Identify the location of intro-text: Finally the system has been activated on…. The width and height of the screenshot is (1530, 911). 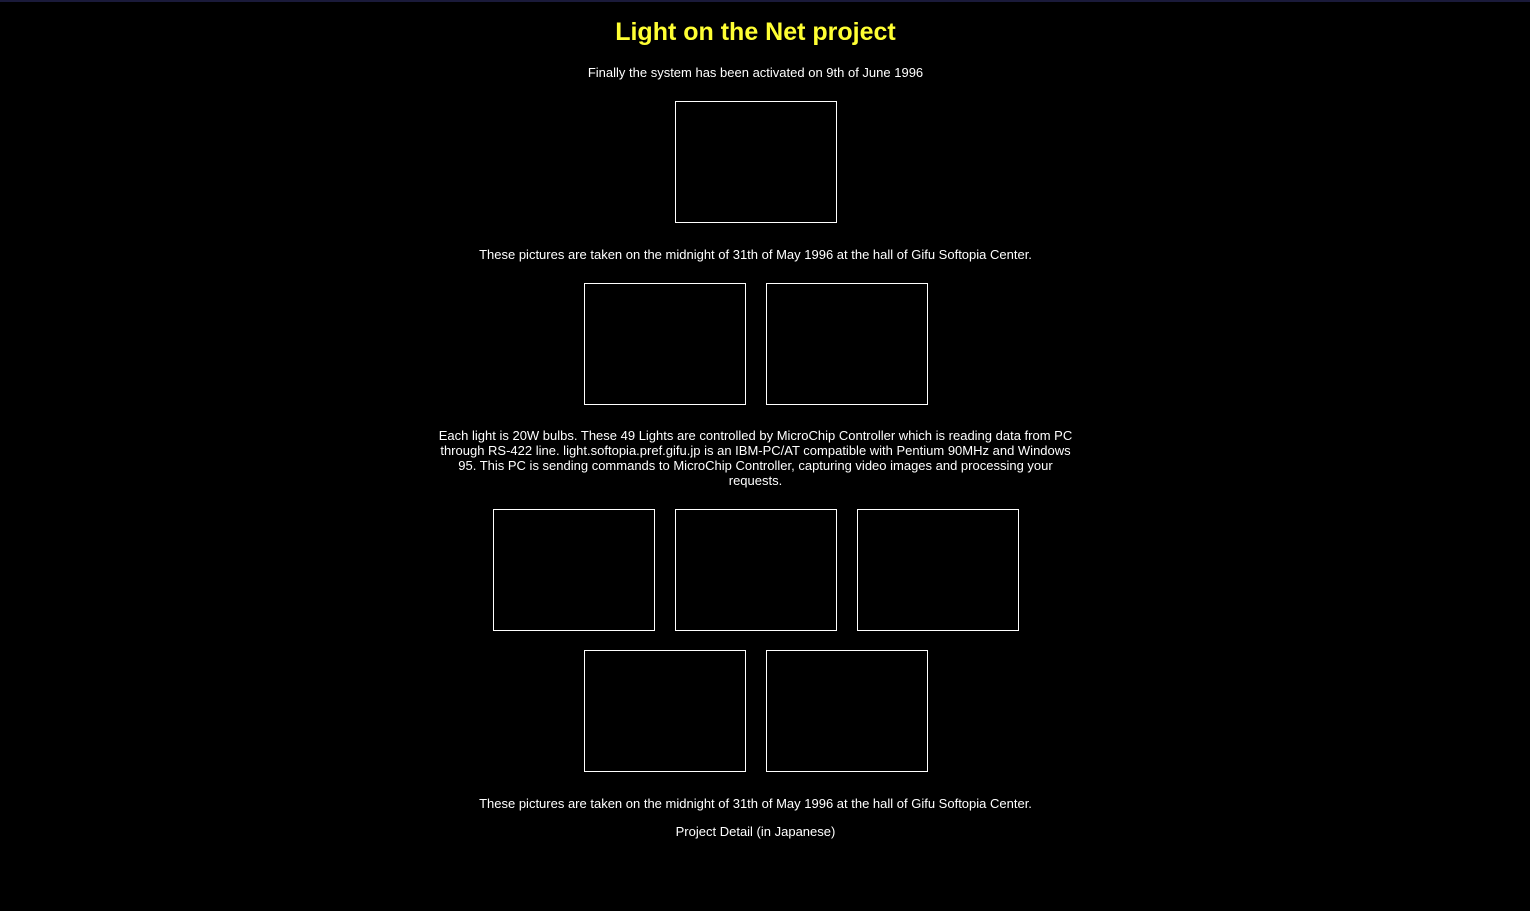
(755, 72).